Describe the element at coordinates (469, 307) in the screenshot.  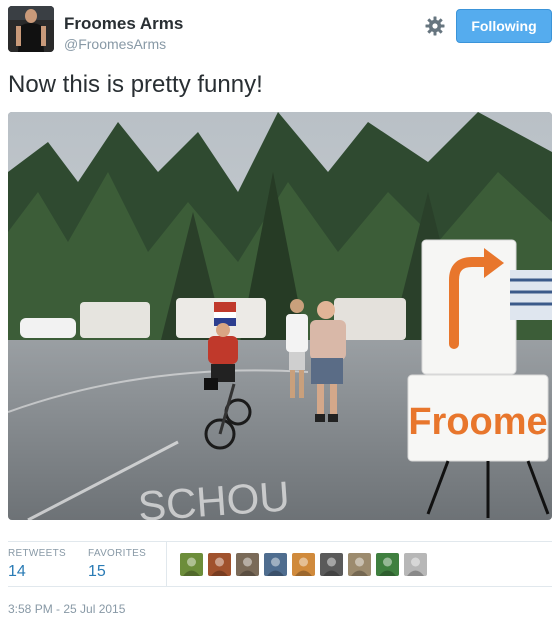
I see `arrow-sign` at that location.